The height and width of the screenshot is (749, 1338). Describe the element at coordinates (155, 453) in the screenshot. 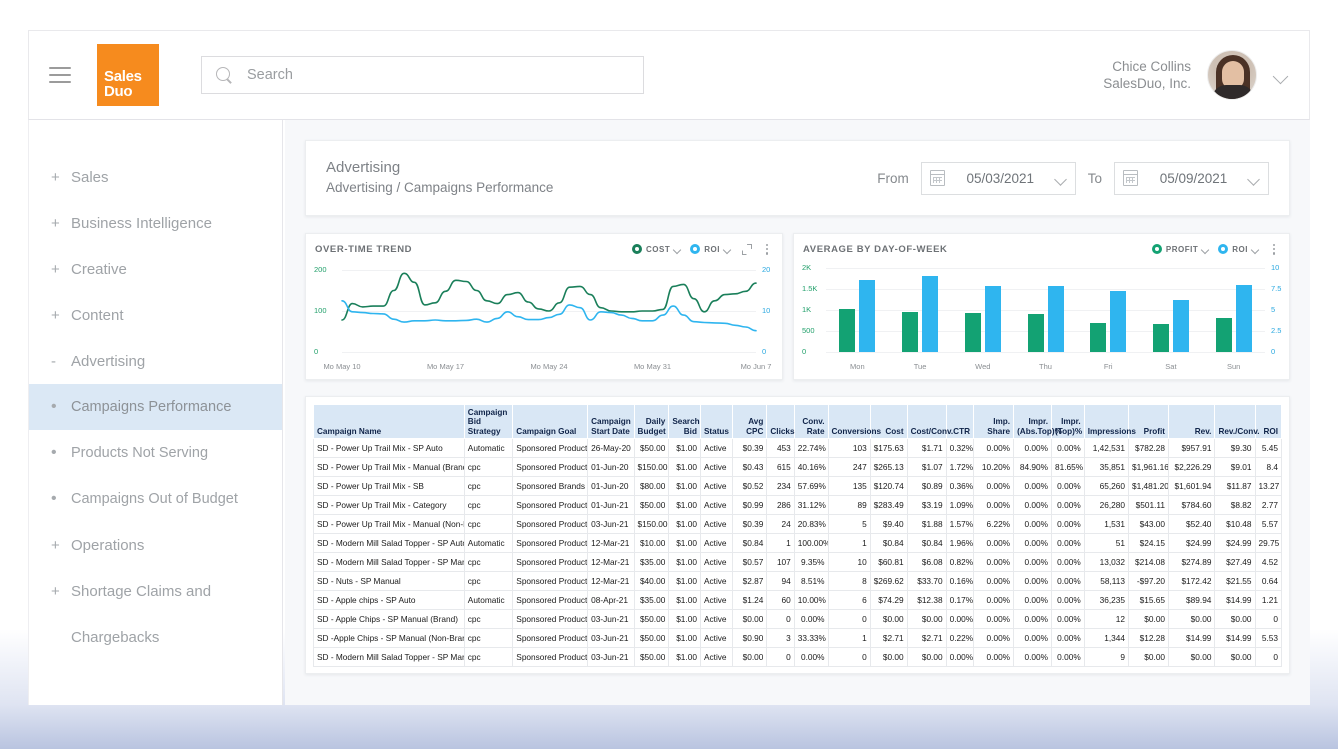

I see `sidebar-item-products-not-serving: • Products Not Serving` at that location.